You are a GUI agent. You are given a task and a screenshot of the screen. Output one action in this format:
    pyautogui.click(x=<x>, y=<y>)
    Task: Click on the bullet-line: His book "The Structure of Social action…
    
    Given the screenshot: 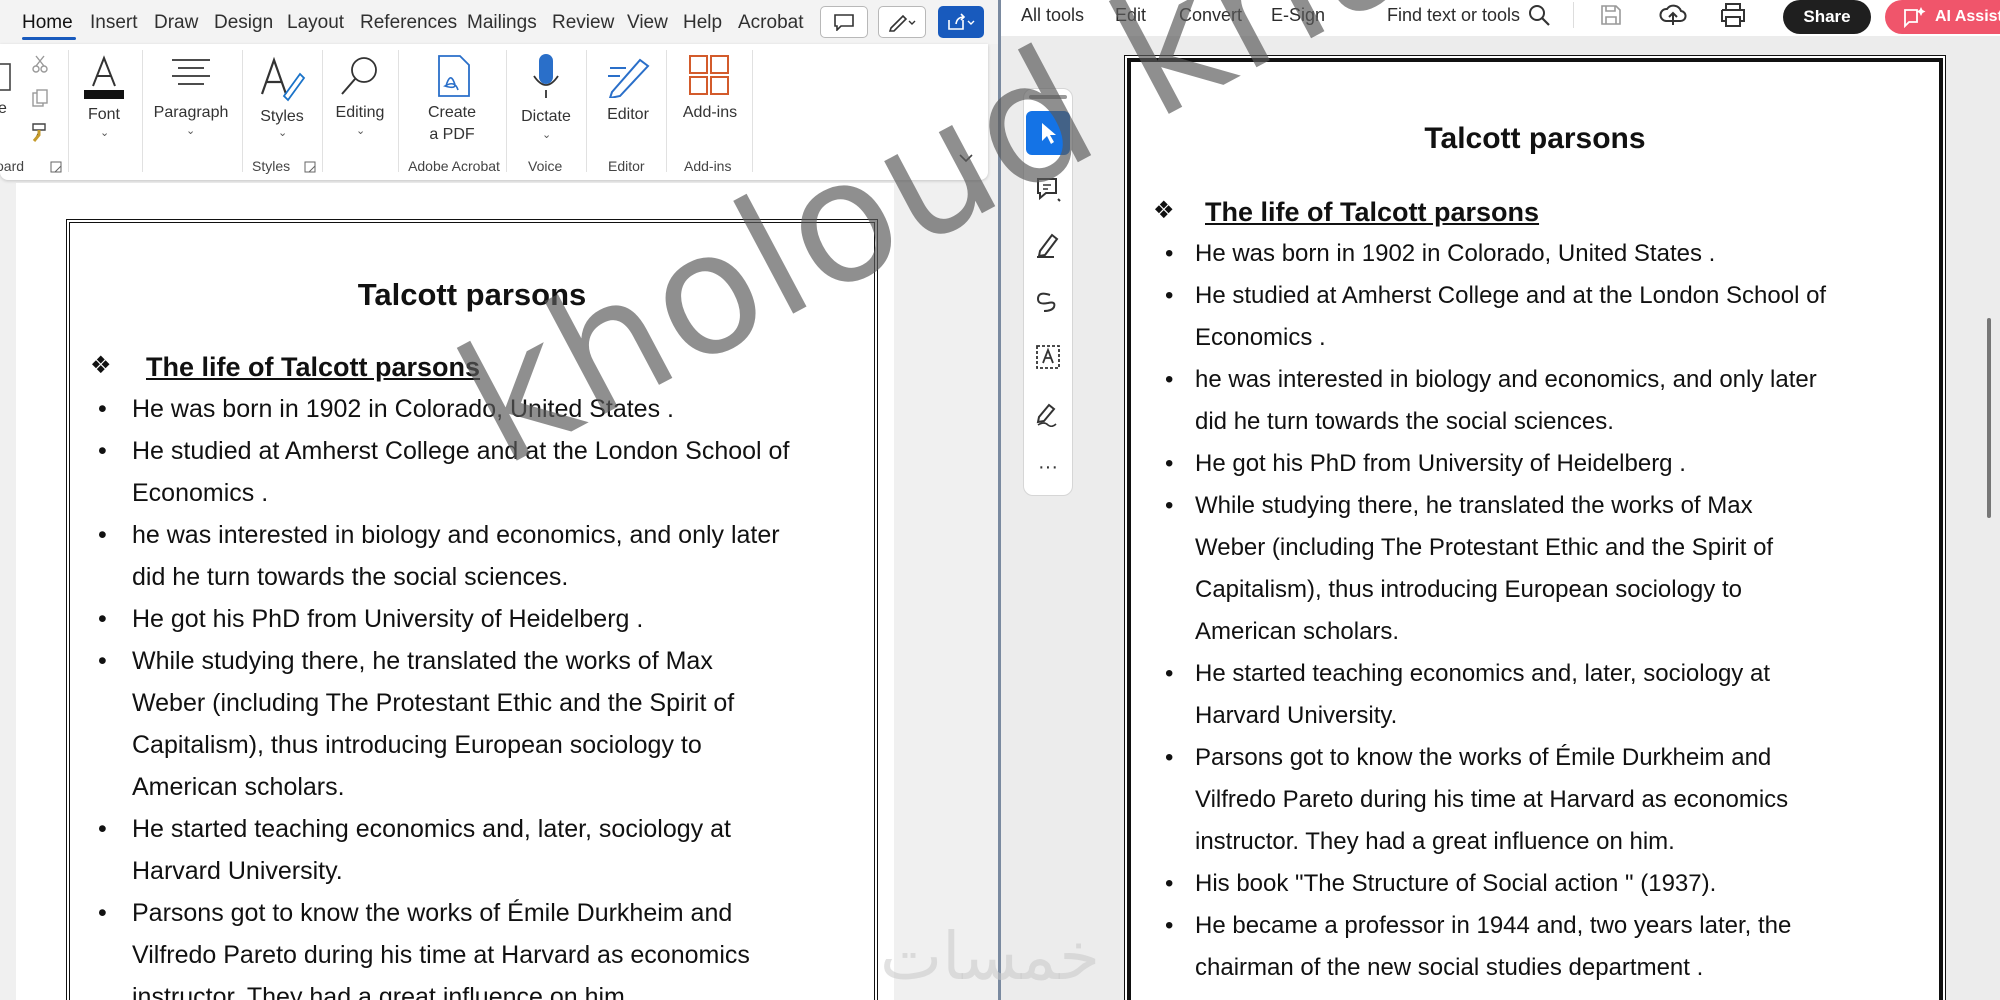 What is the action you would take?
    pyautogui.click(x=1456, y=883)
    